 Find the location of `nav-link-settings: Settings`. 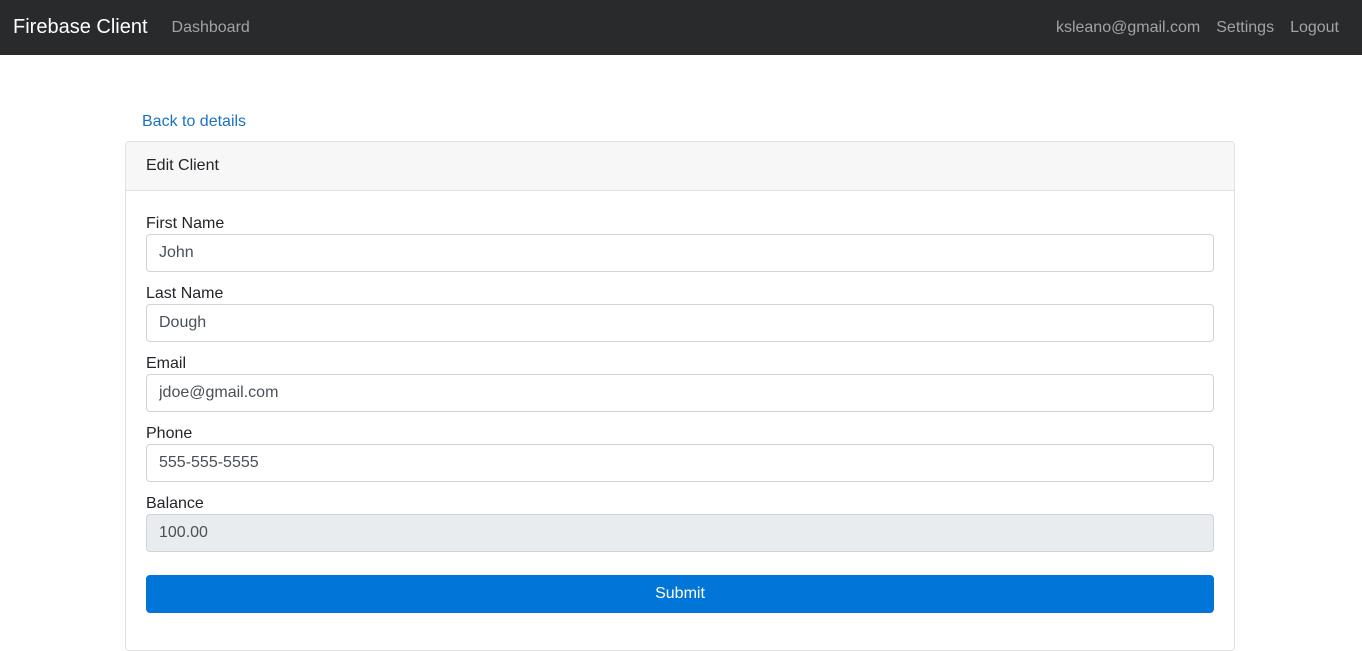

nav-link-settings: Settings is located at coordinates (1245, 28).